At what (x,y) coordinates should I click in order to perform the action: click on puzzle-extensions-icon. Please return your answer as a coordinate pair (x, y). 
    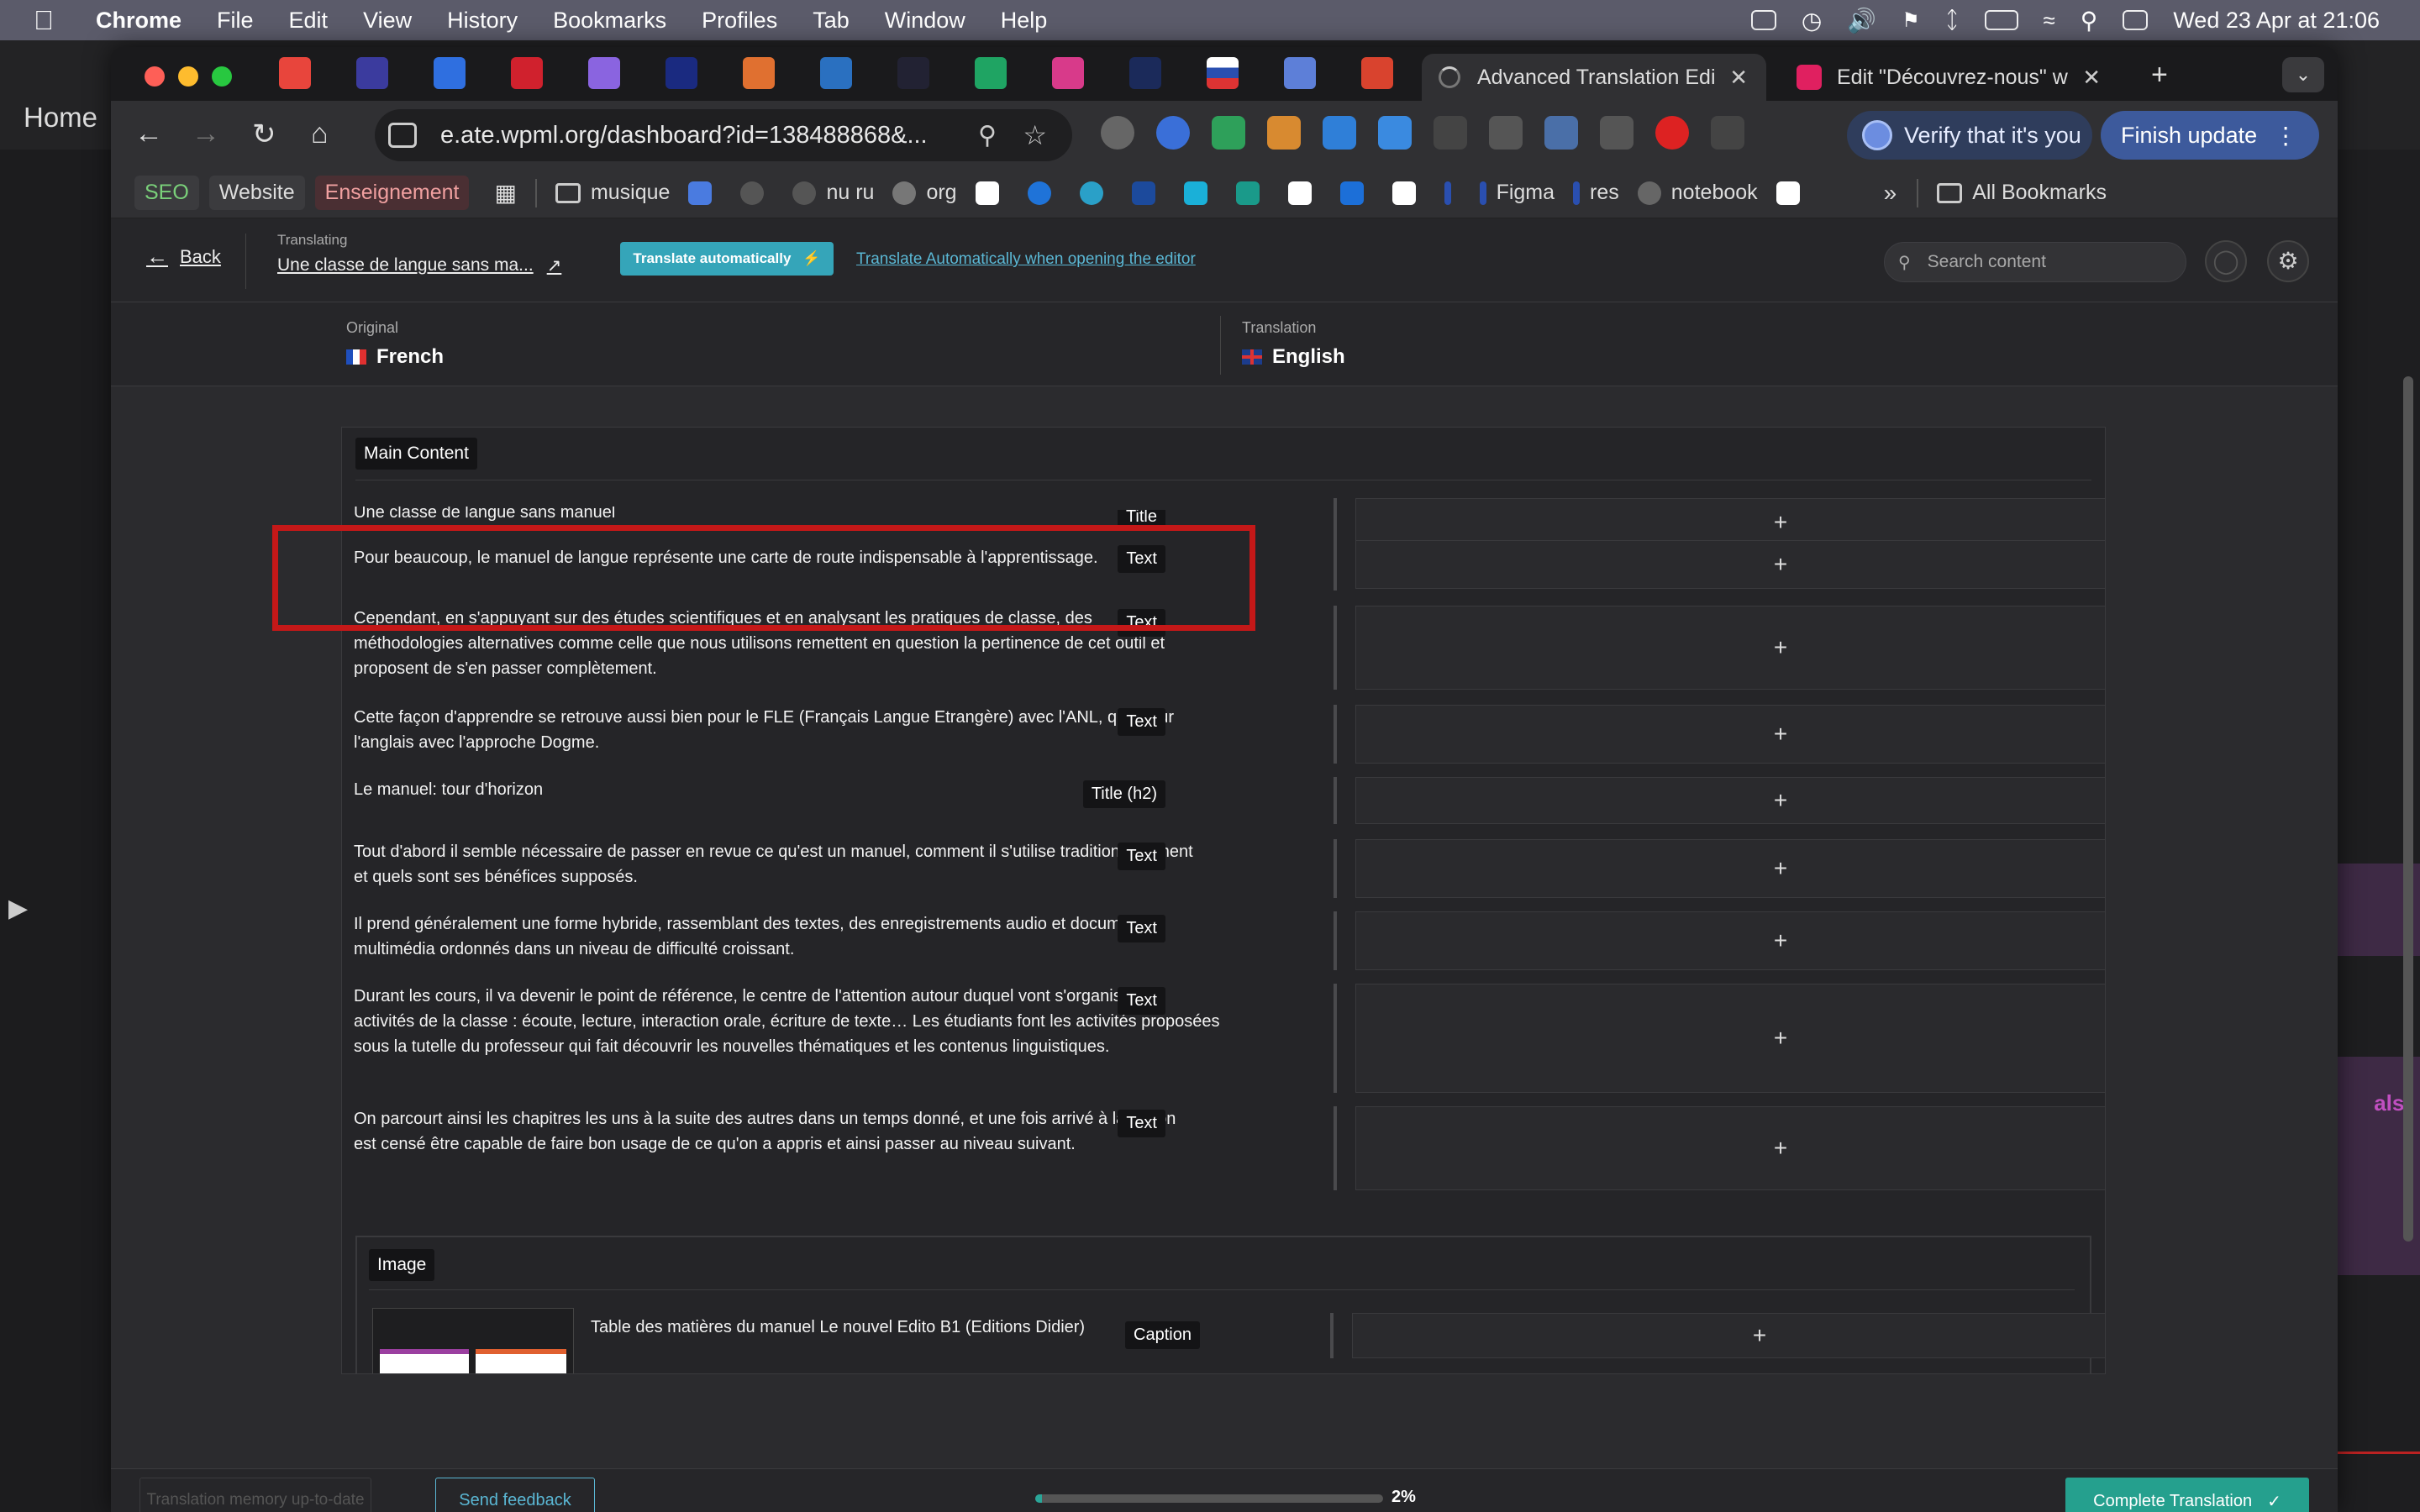
    Looking at the image, I should click on (1728, 133).